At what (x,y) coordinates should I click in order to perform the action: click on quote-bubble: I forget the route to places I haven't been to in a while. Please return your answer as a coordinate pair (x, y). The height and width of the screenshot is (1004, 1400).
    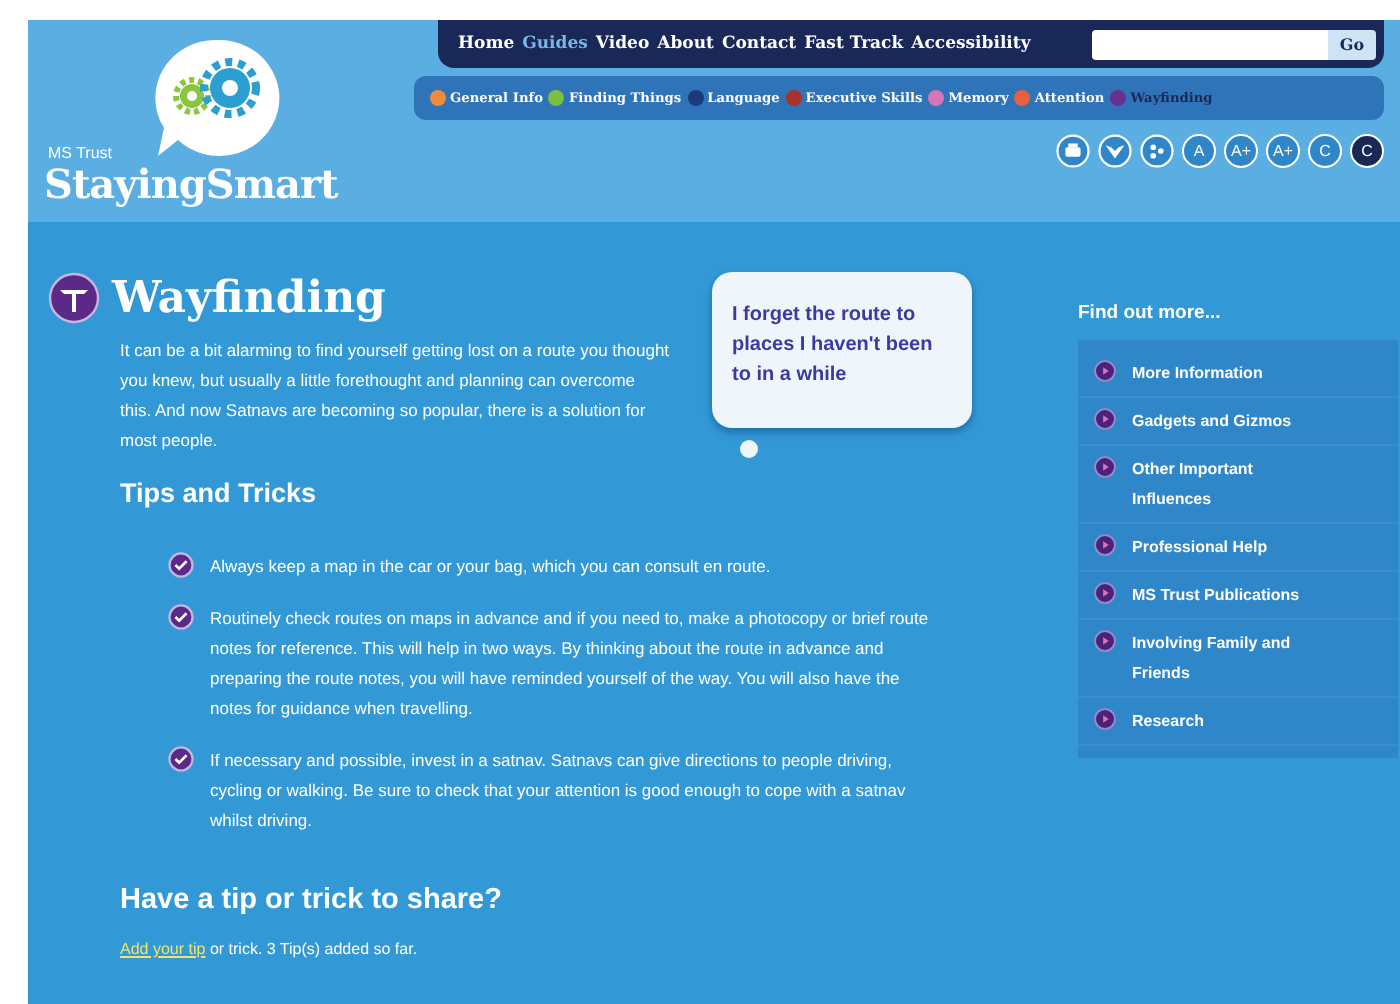
    Looking at the image, I should click on (842, 350).